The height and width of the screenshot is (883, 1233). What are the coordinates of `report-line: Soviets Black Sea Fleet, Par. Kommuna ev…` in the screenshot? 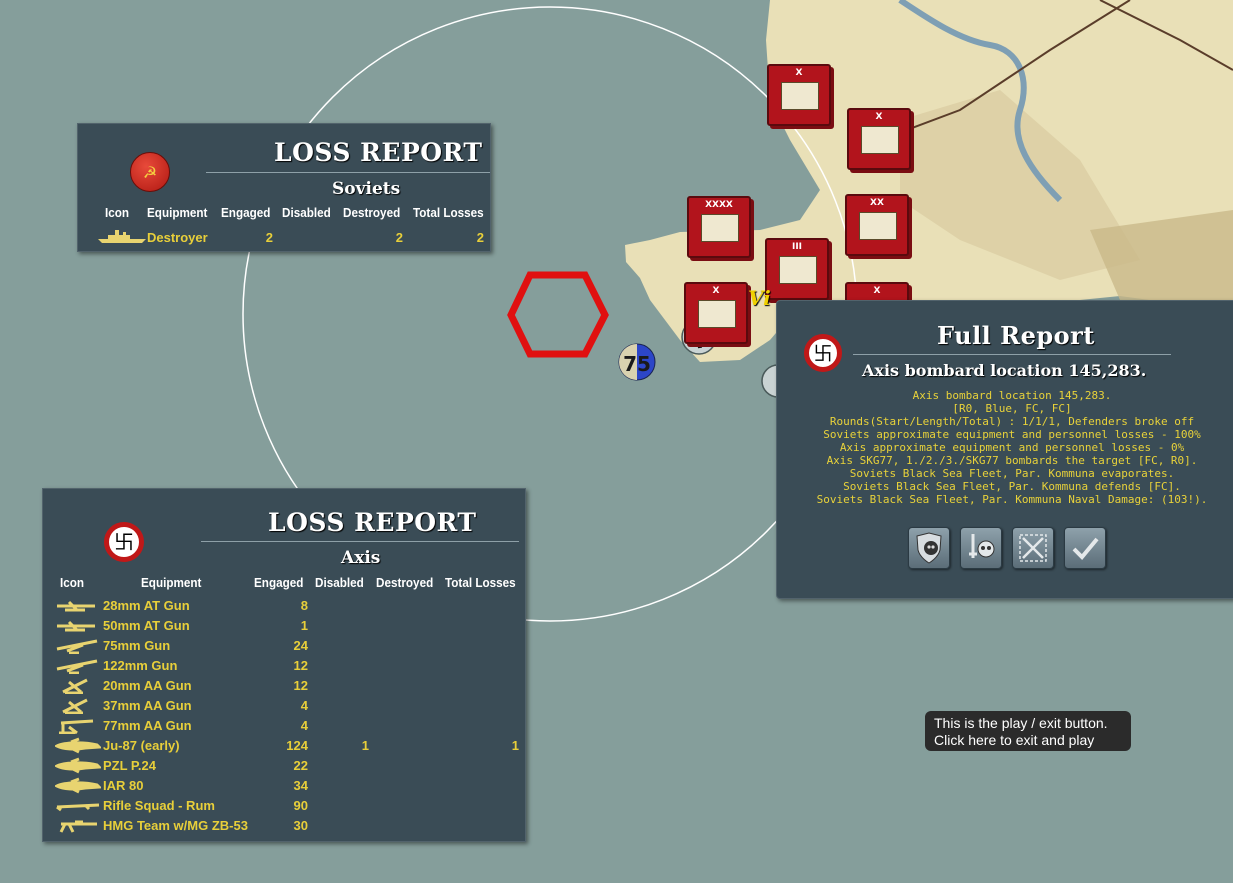 It's located at (1012, 473).